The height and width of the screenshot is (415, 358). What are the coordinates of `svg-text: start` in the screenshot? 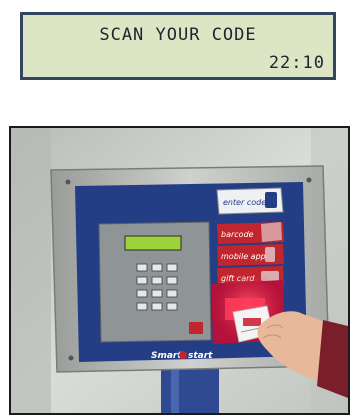 It's located at (200, 356).